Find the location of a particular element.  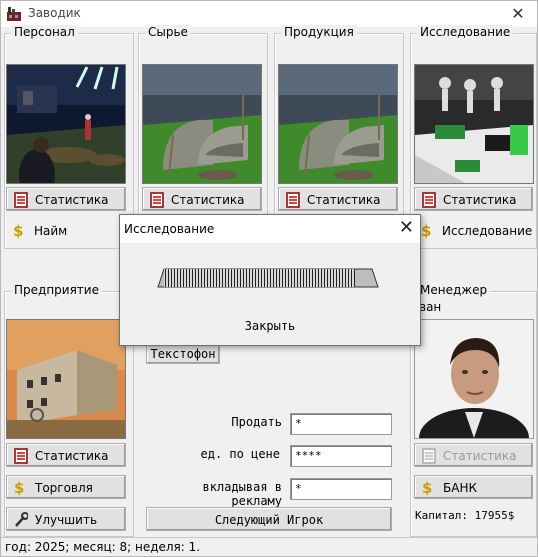

hire-label: Найм is located at coordinates (51, 231).